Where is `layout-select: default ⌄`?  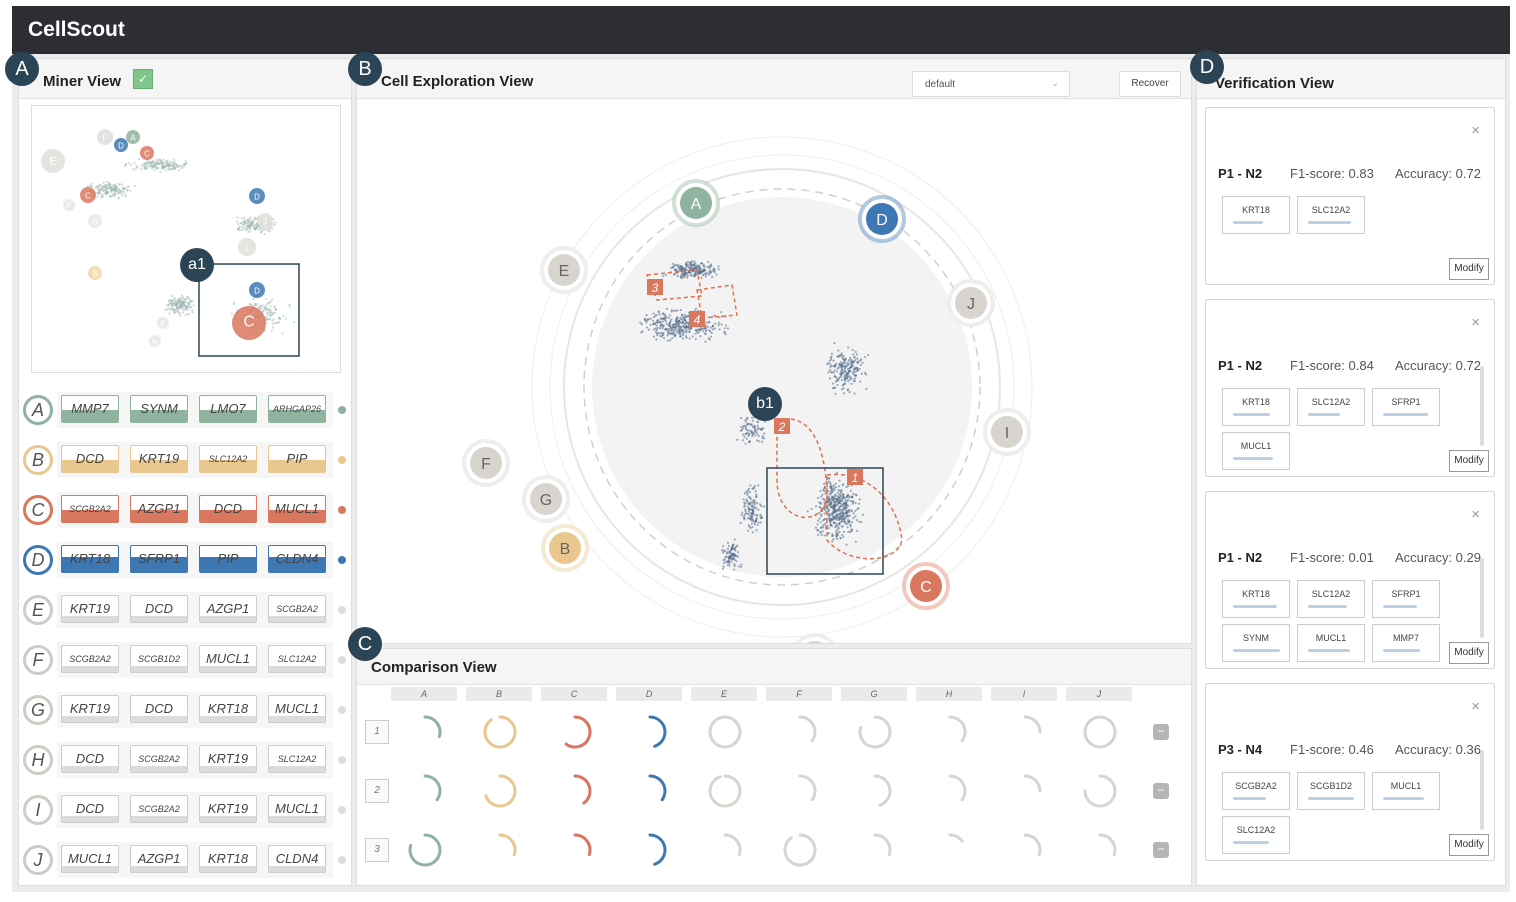 layout-select: default ⌄ is located at coordinates (991, 84).